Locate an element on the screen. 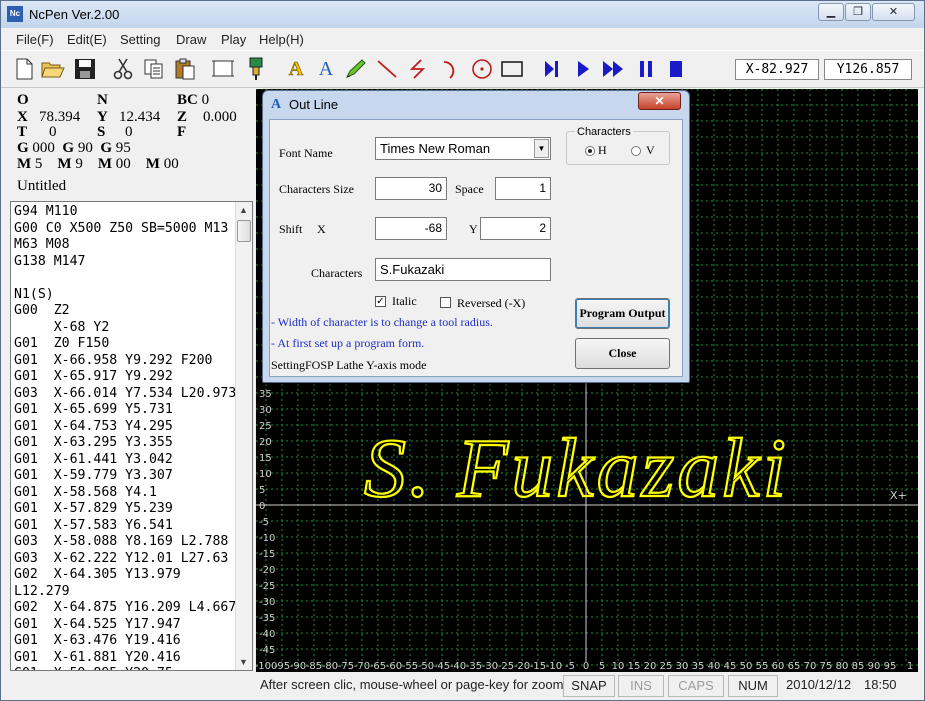  space-label: Space is located at coordinates (469, 189).